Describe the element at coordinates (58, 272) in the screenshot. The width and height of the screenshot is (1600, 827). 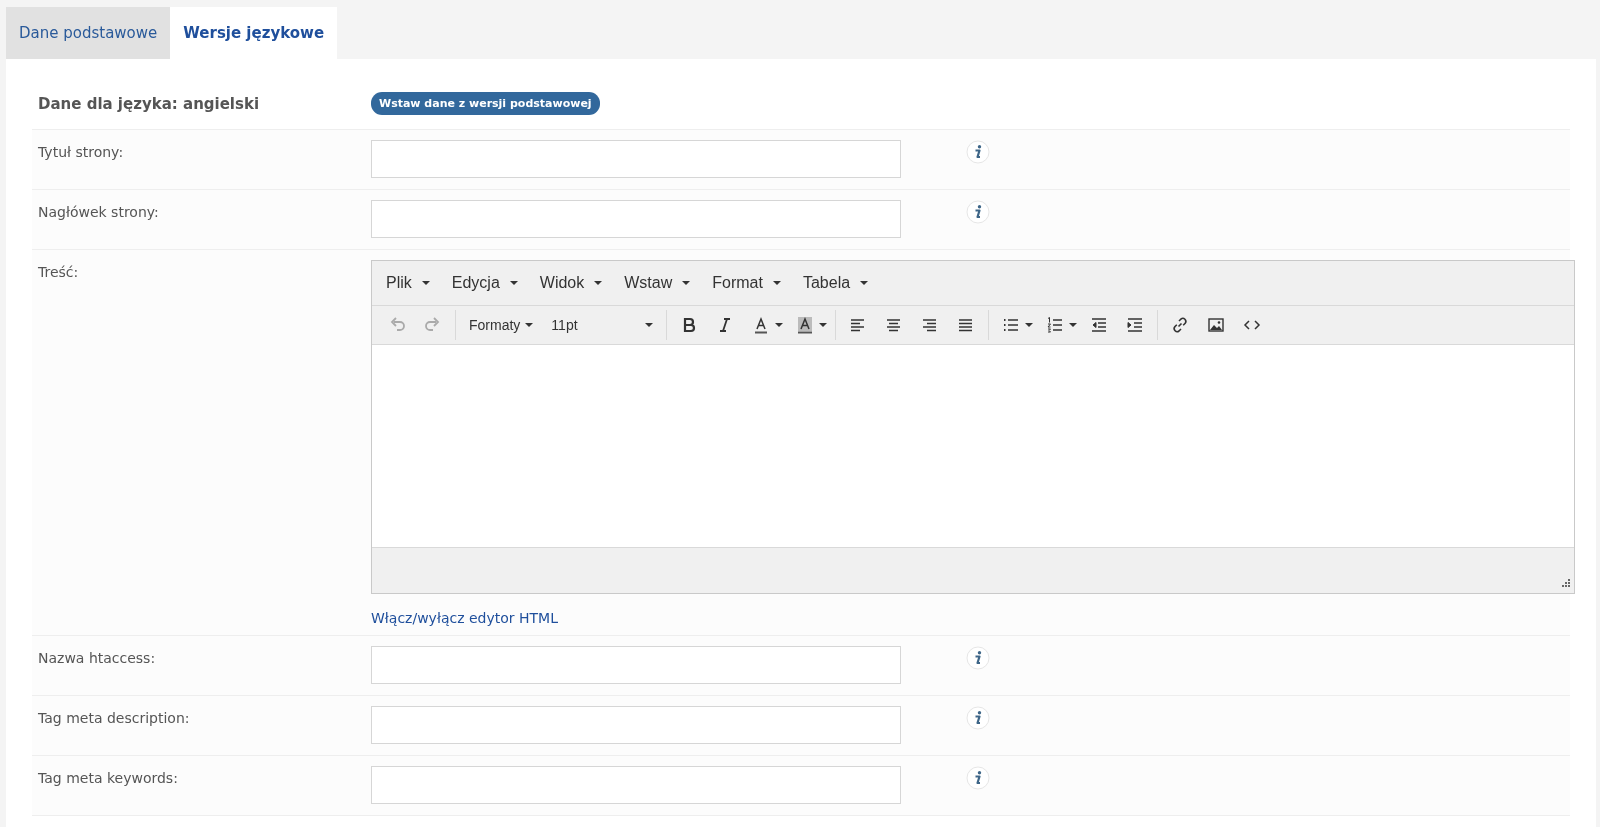
I see `field-label: Treść:` at that location.